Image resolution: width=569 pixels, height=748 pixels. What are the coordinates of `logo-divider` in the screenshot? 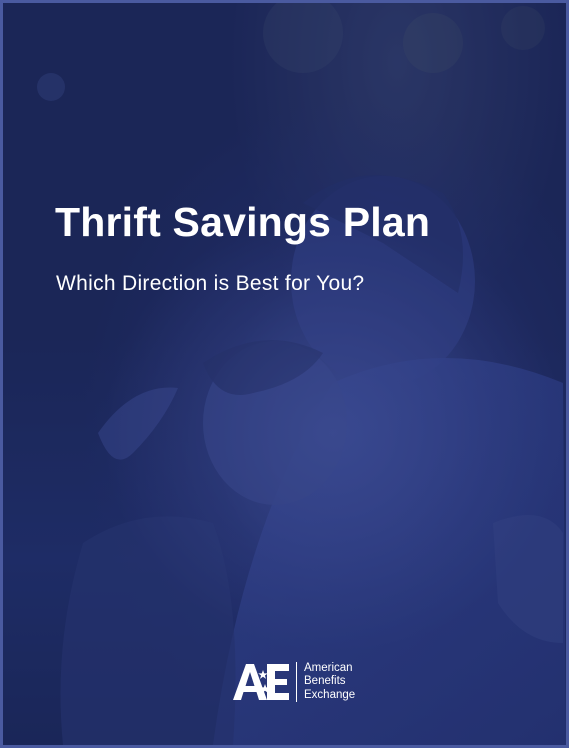 It's located at (296, 682).